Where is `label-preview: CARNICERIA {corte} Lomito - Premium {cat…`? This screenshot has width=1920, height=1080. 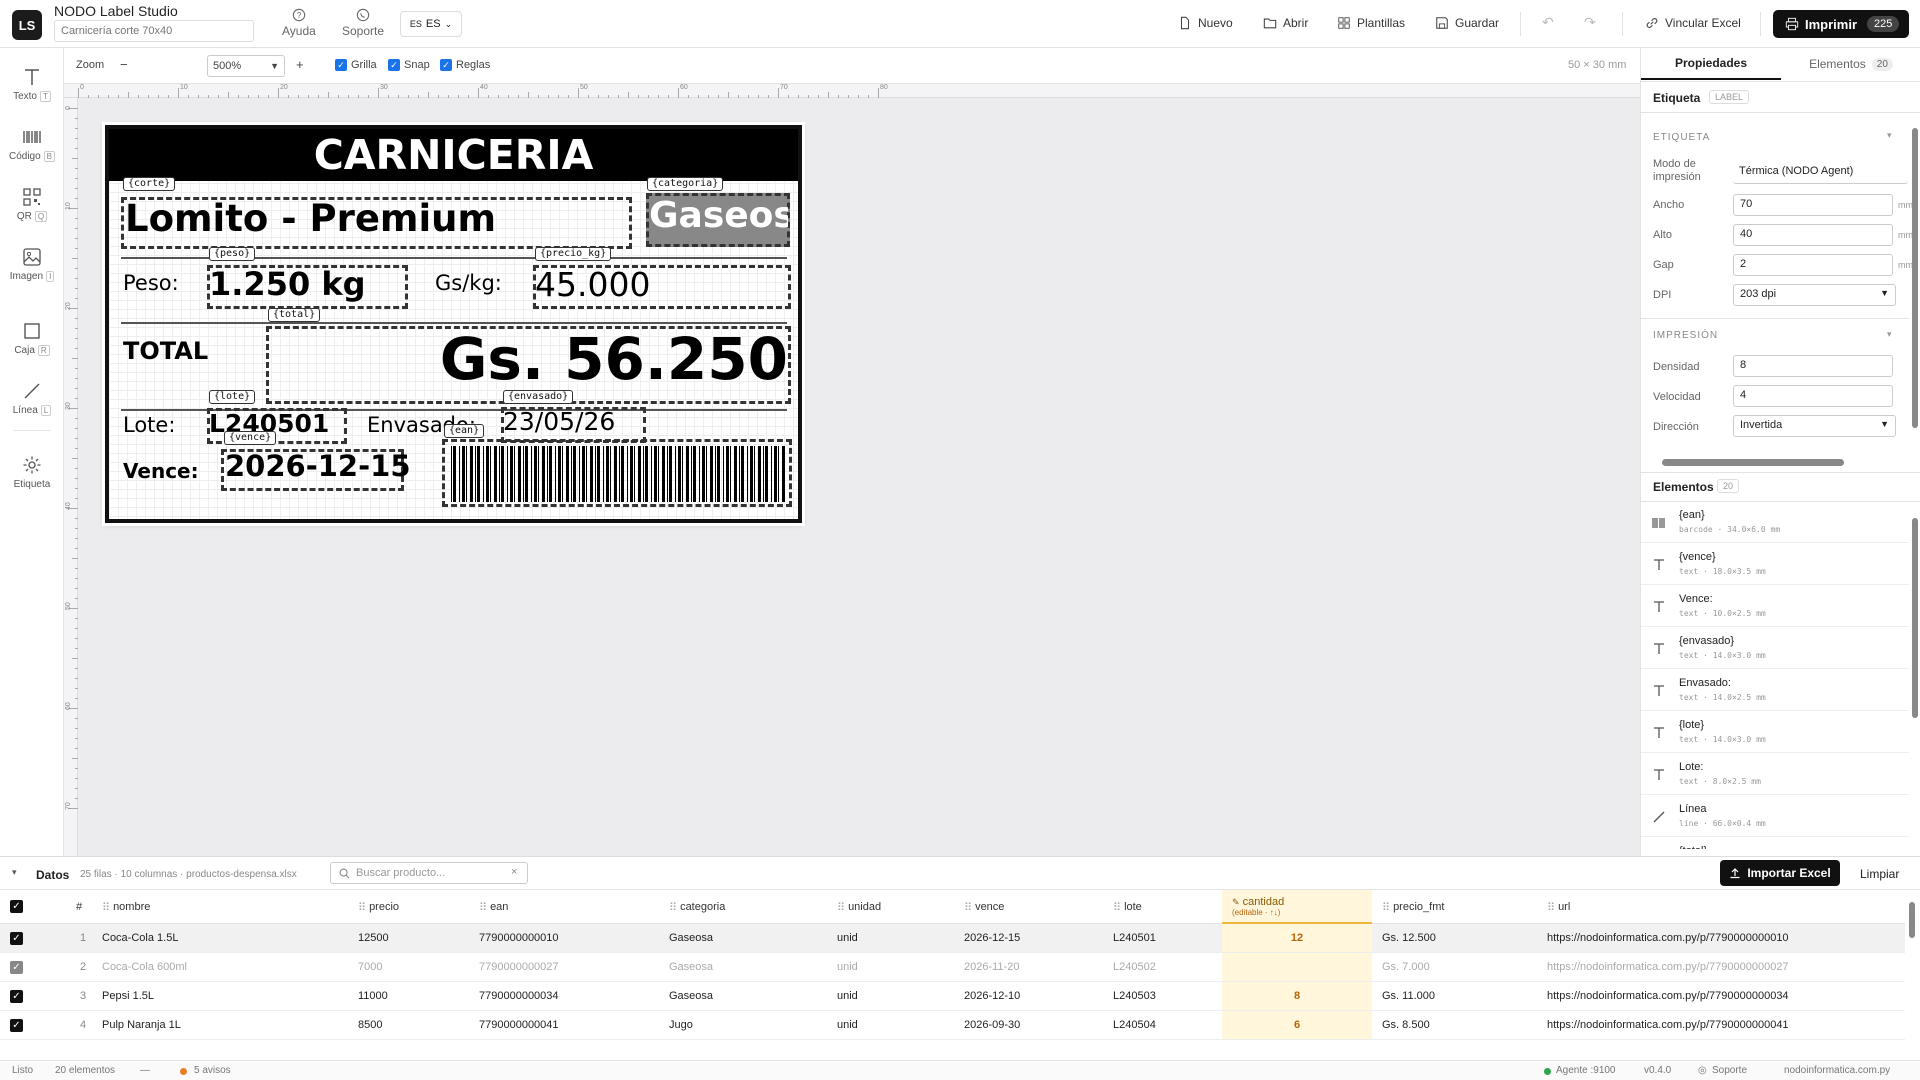 label-preview: CARNICERIA {corte} Lomito - Premium {cat… is located at coordinates (453, 324).